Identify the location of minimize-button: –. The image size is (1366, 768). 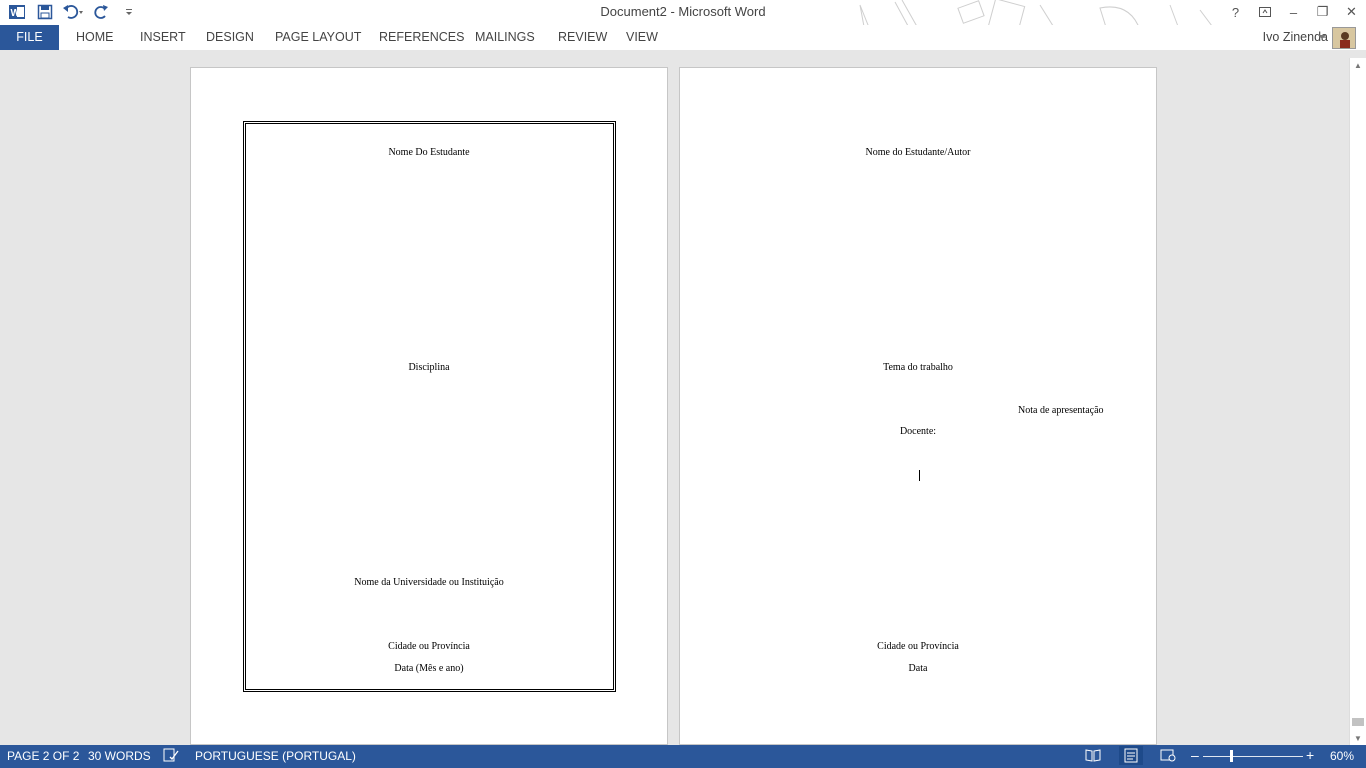
(1293, 12).